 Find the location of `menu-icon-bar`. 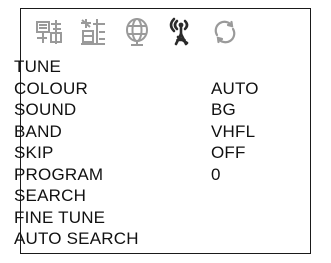

menu-icon-bar is located at coordinates (143, 32).